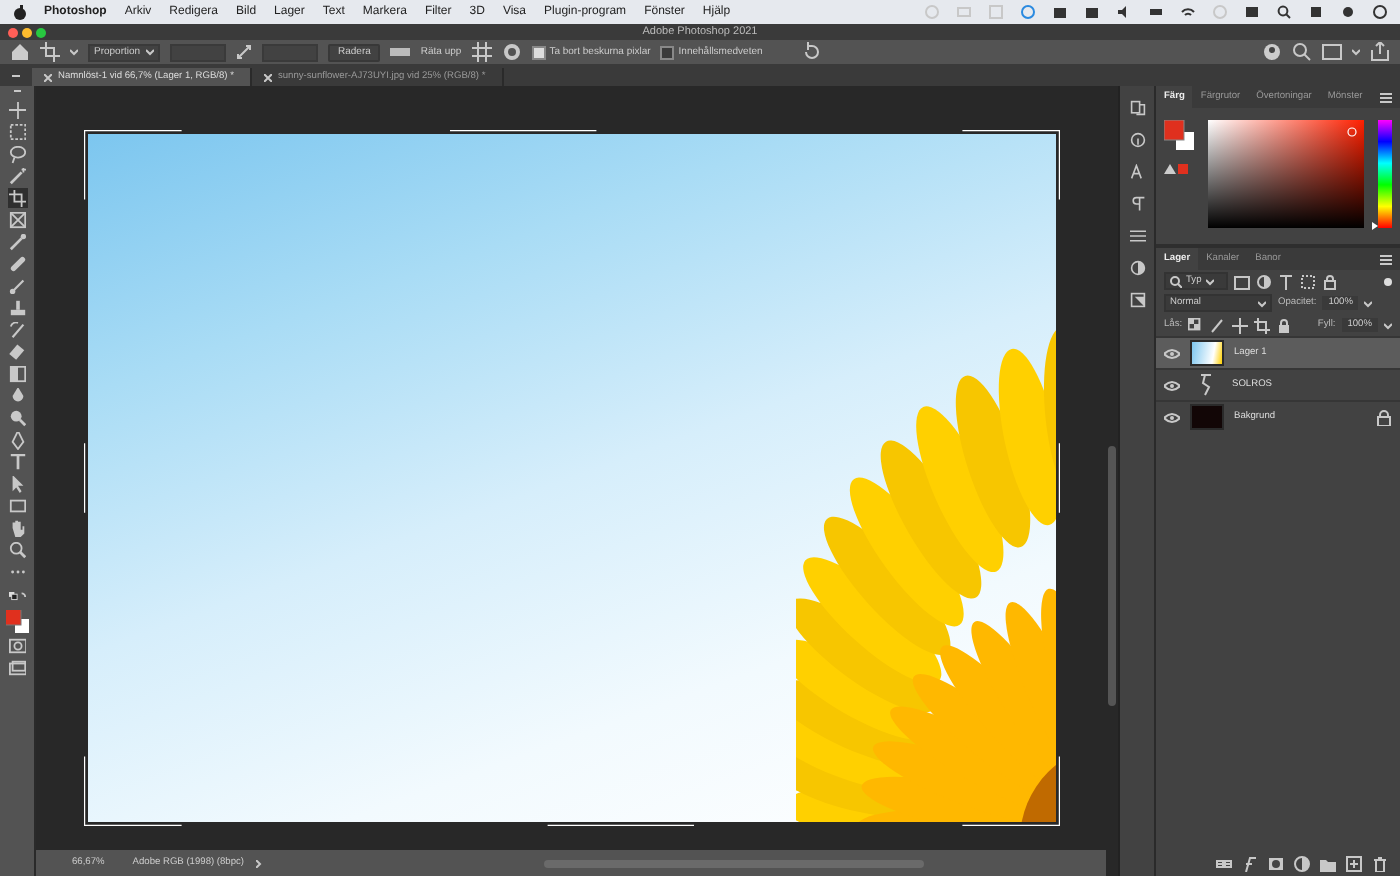  Describe the element at coordinates (17, 596) in the screenshot. I see `default-colors-icon` at that location.